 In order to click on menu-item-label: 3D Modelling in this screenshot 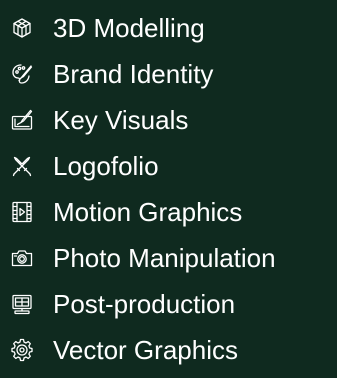, I will do `click(129, 28)`.